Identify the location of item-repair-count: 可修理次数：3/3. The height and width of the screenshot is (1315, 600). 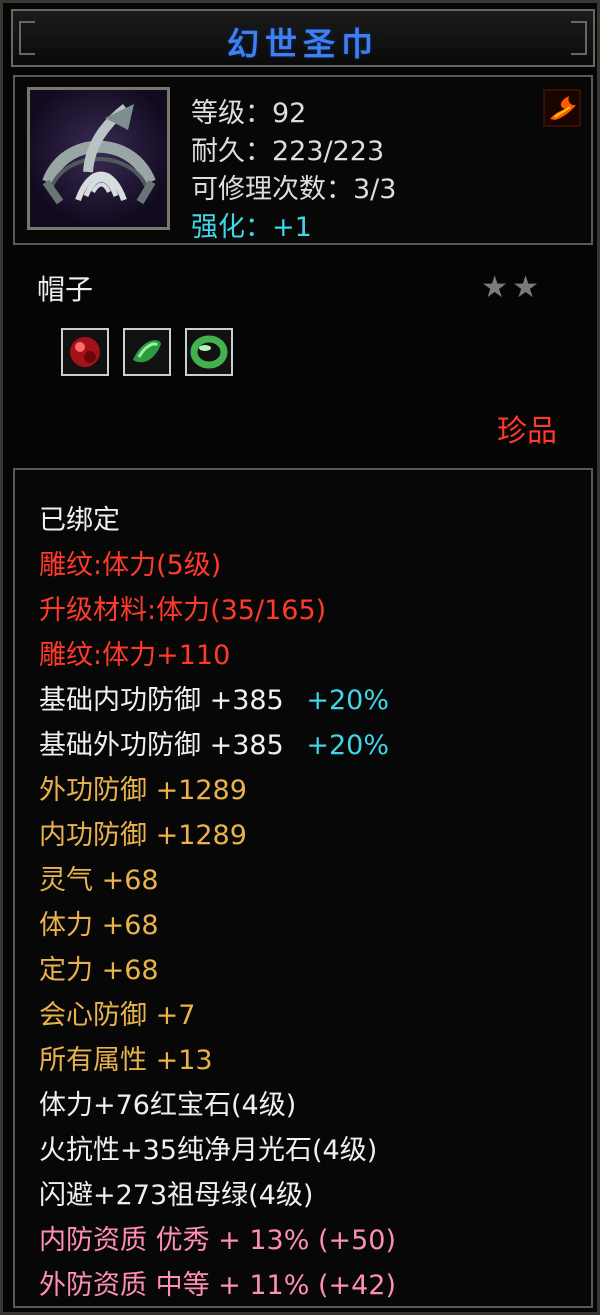
(294, 189).